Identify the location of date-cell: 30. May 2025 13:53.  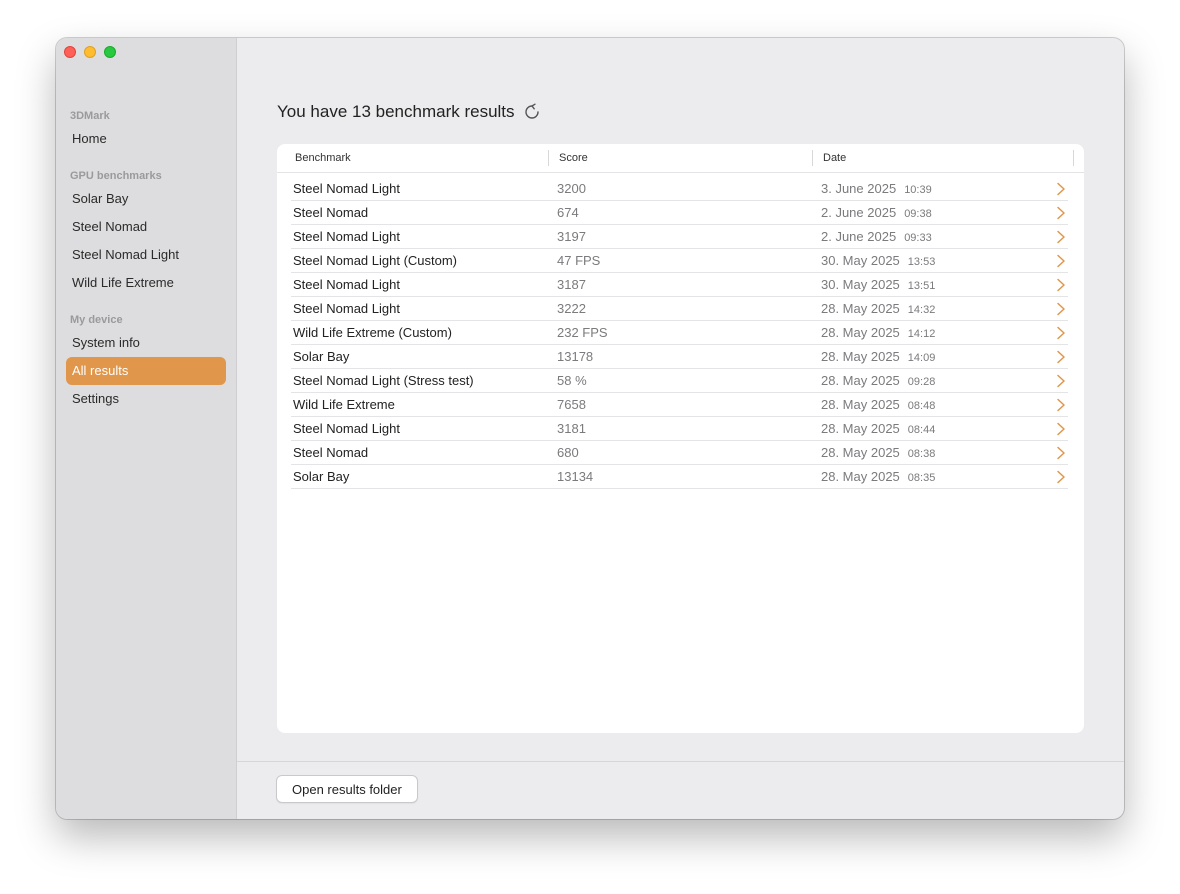
(878, 260).